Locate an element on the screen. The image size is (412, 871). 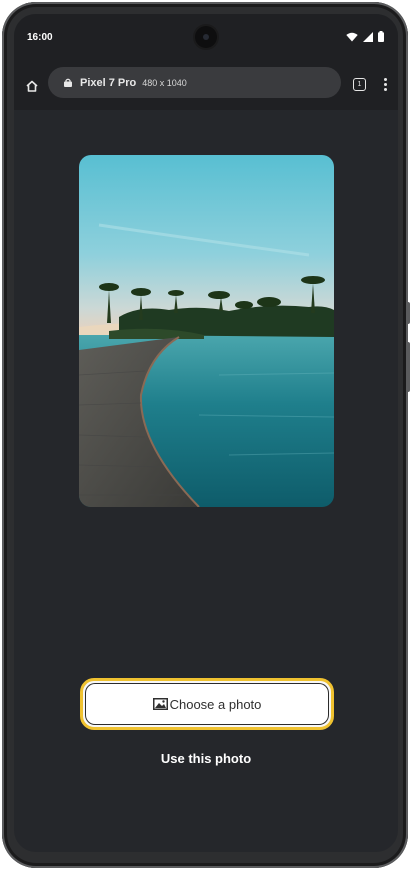
choose-photo-label: Choose a photo is located at coordinates (215, 704).